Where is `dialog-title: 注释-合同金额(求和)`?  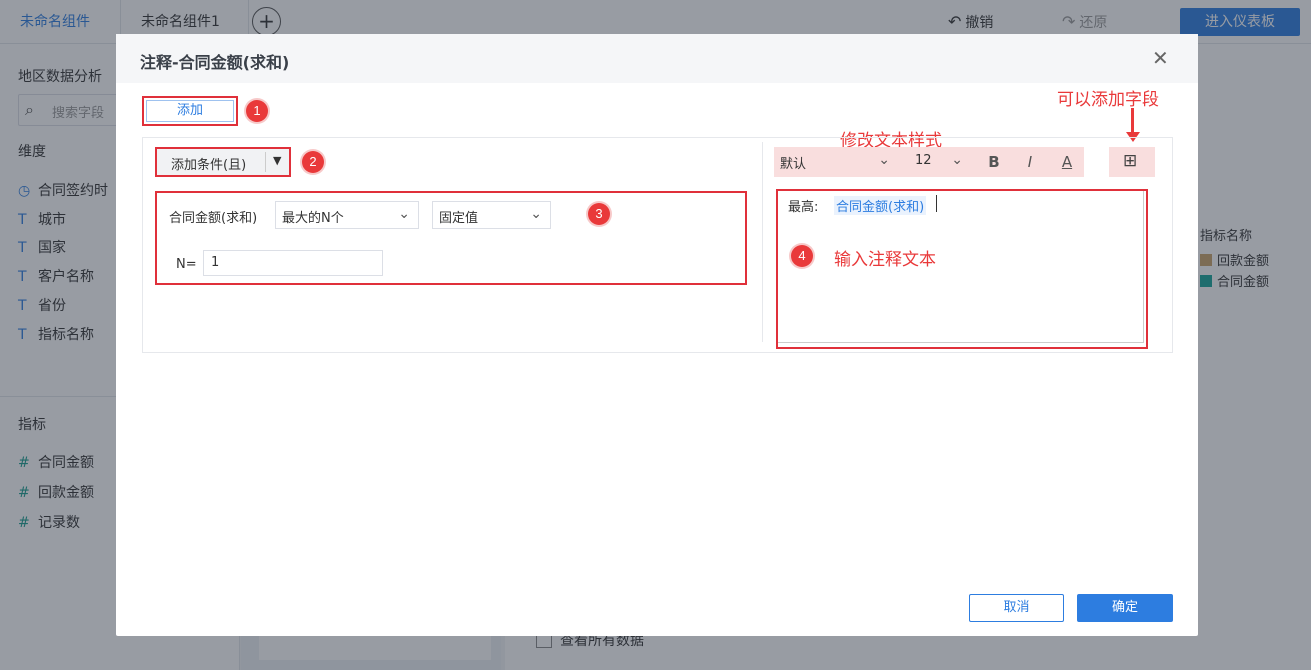
dialog-title: 注释-合同金额(求和) is located at coordinates (215, 62).